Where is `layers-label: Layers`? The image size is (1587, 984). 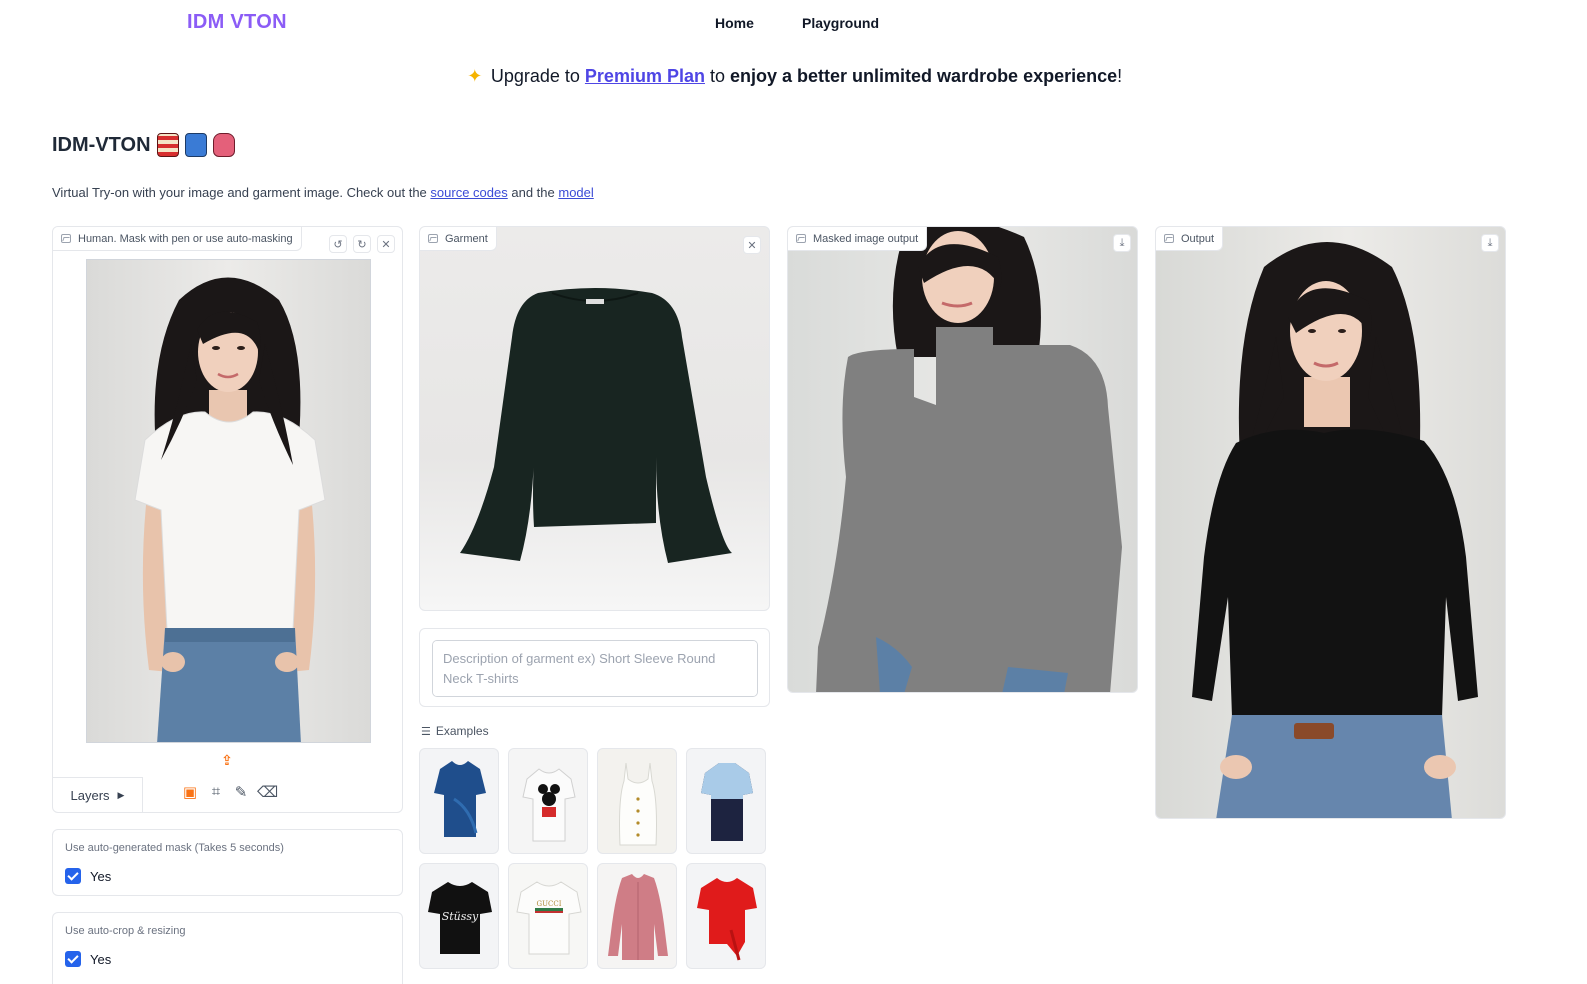
layers-label: Layers is located at coordinates (90, 795).